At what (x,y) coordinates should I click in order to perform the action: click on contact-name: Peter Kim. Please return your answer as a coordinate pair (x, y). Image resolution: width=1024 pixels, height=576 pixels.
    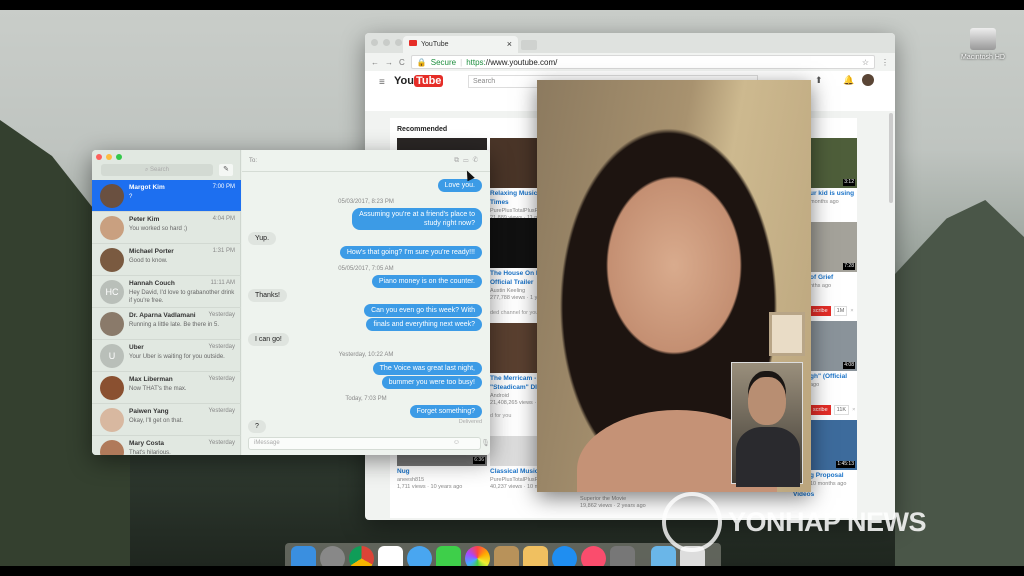
    Looking at the image, I should click on (144, 219).